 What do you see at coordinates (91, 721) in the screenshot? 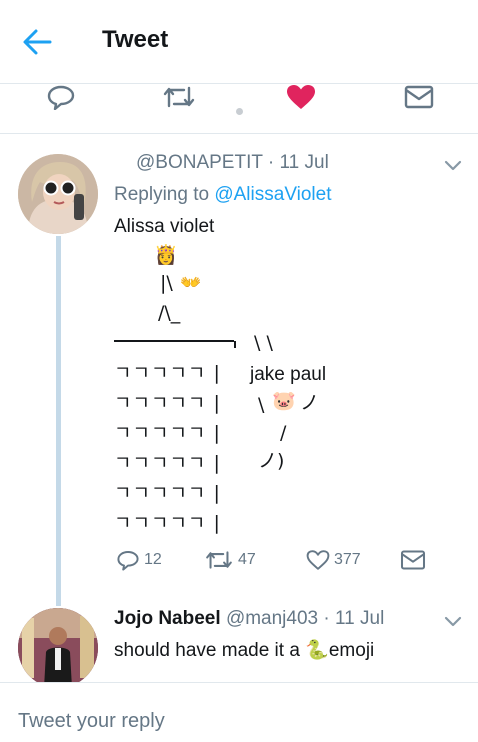
I see `reply-input: Tweet your reply` at bounding box center [91, 721].